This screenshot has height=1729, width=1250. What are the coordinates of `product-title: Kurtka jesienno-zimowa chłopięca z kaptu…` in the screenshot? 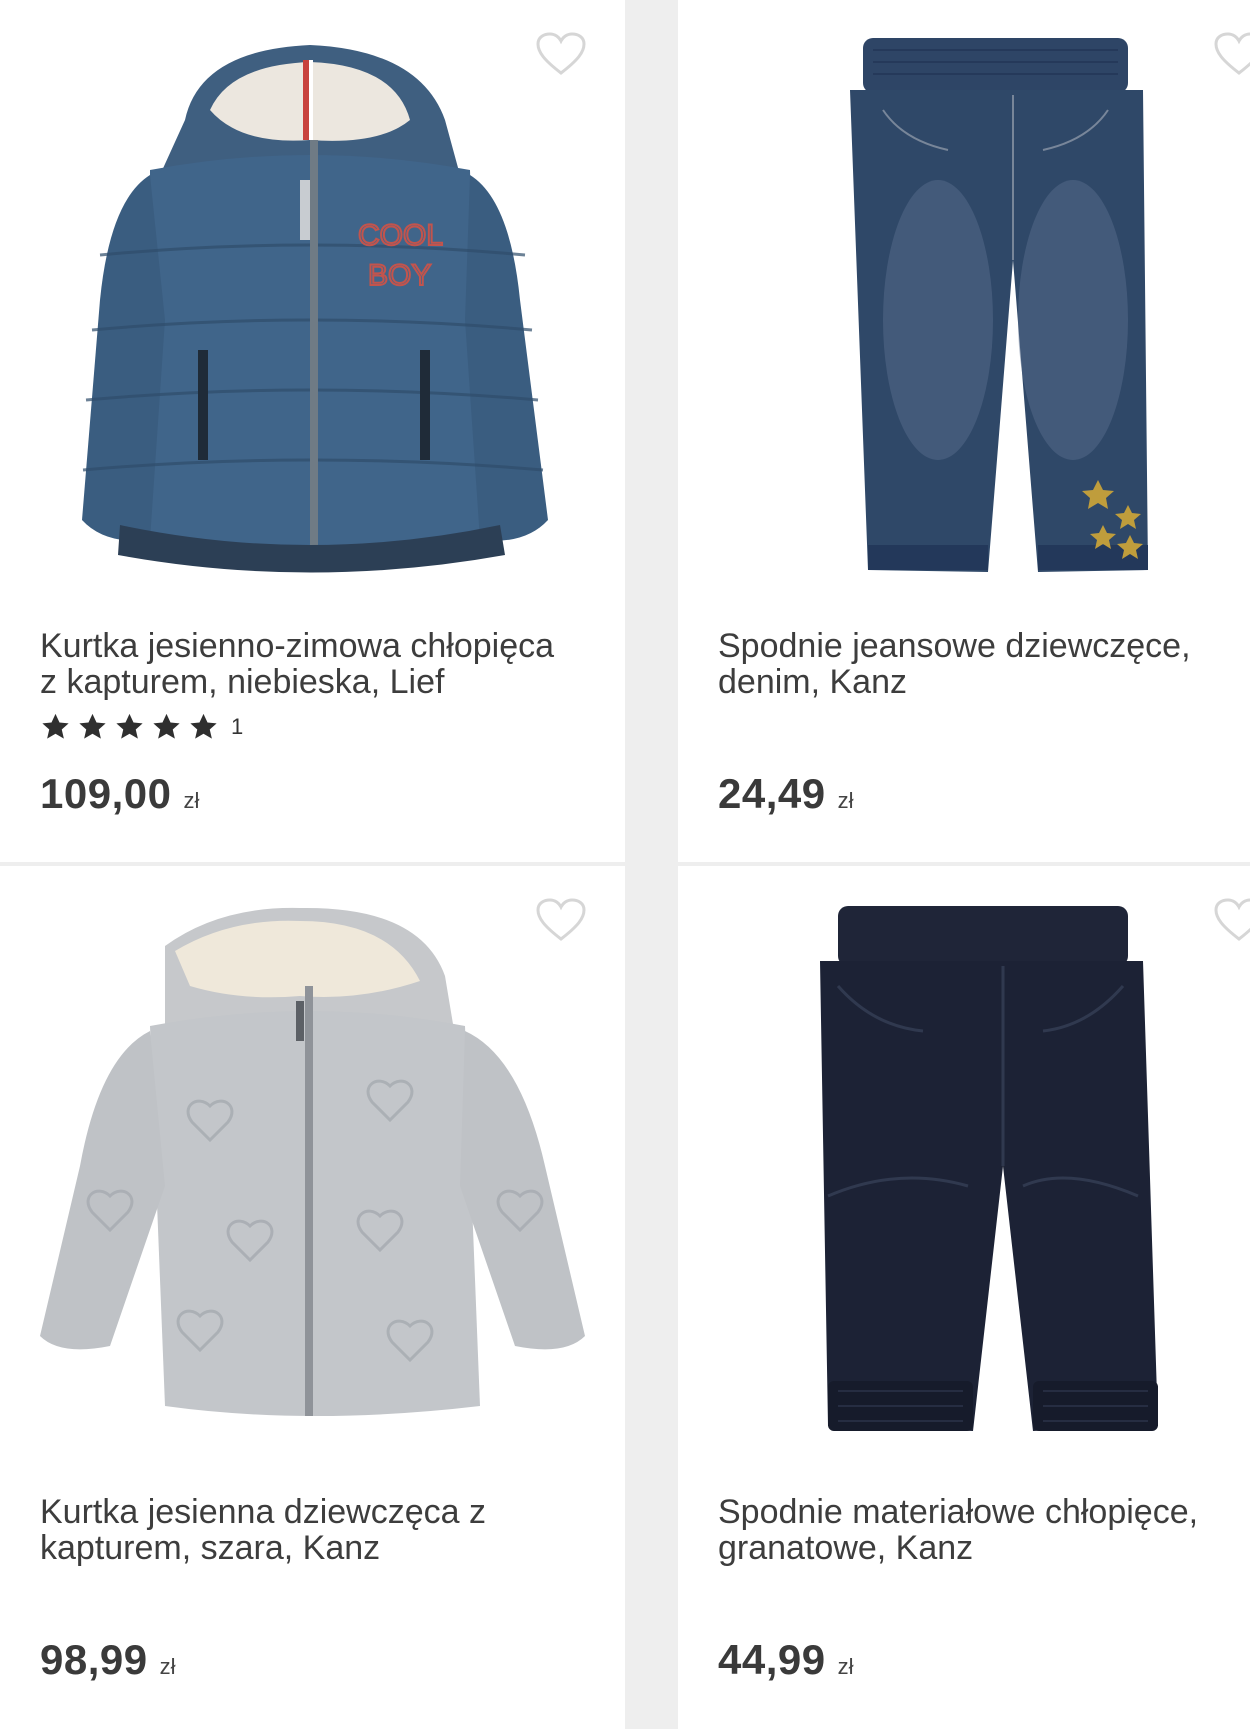 It's located at (310, 664).